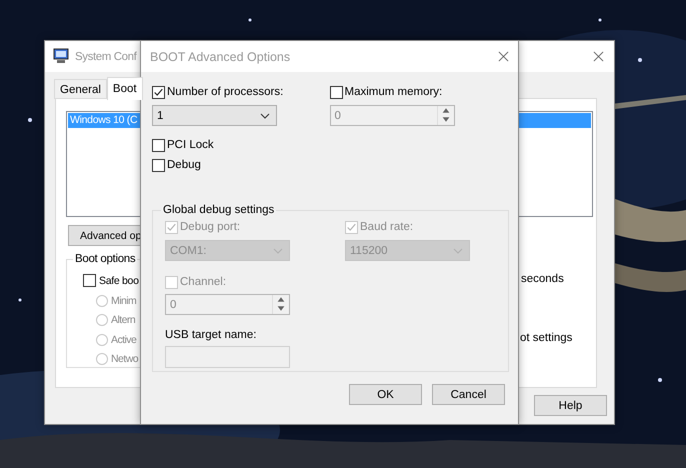 This screenshot has width=686, height=468. Describe the element at coordinates (124, 88) in the screenshot. I see `tab: Boot` at that location.